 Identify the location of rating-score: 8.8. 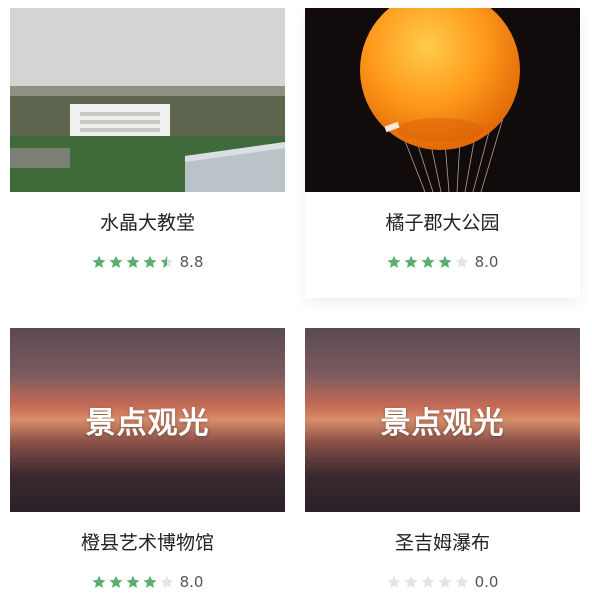
(191, 262).